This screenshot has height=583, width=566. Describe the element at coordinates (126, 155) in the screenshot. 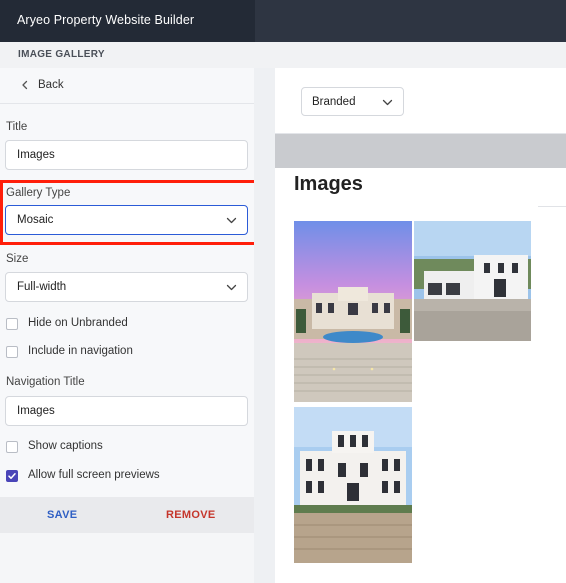

I see `title-input` at that location.